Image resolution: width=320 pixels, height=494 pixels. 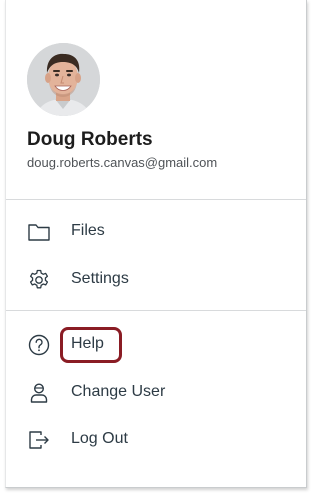 I want to click on menu-item-log-out: Log Out, so click(x=156, y=440).